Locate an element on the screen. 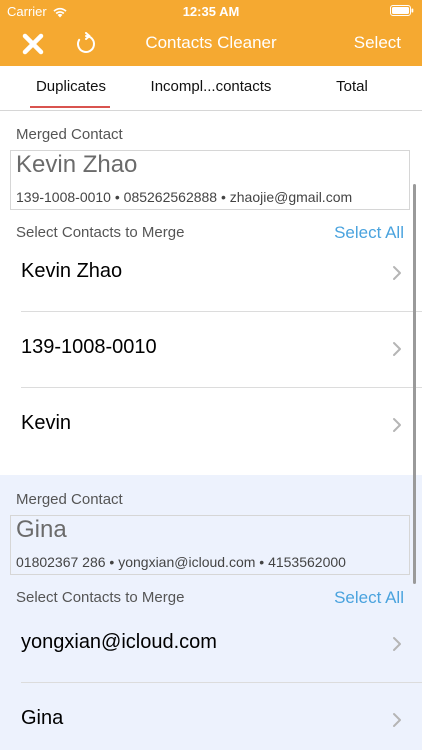 The width and height of the screenshot is (422, 750). contact-name: 139-1008-0010 is located at coordinates (89, 347).